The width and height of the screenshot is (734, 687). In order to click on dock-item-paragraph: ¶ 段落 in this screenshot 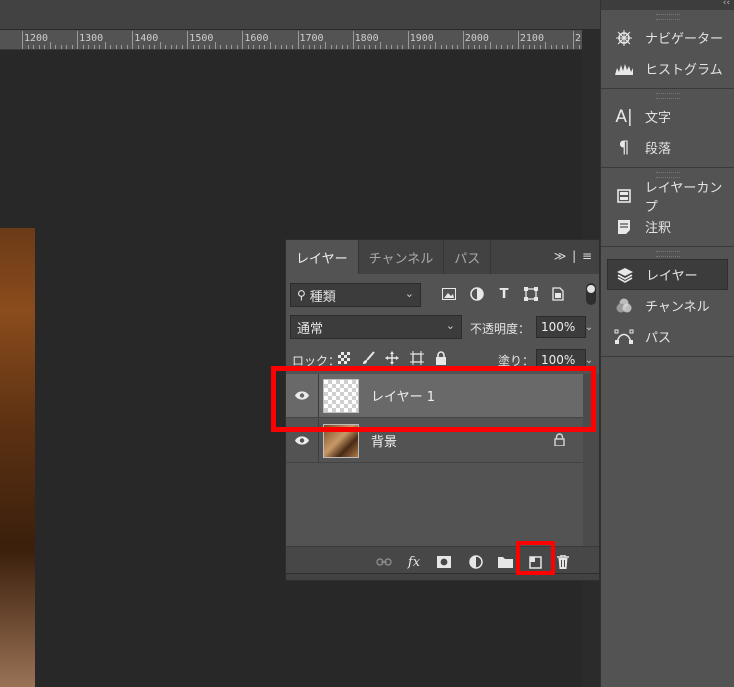, I will do `click(667, 147)`.